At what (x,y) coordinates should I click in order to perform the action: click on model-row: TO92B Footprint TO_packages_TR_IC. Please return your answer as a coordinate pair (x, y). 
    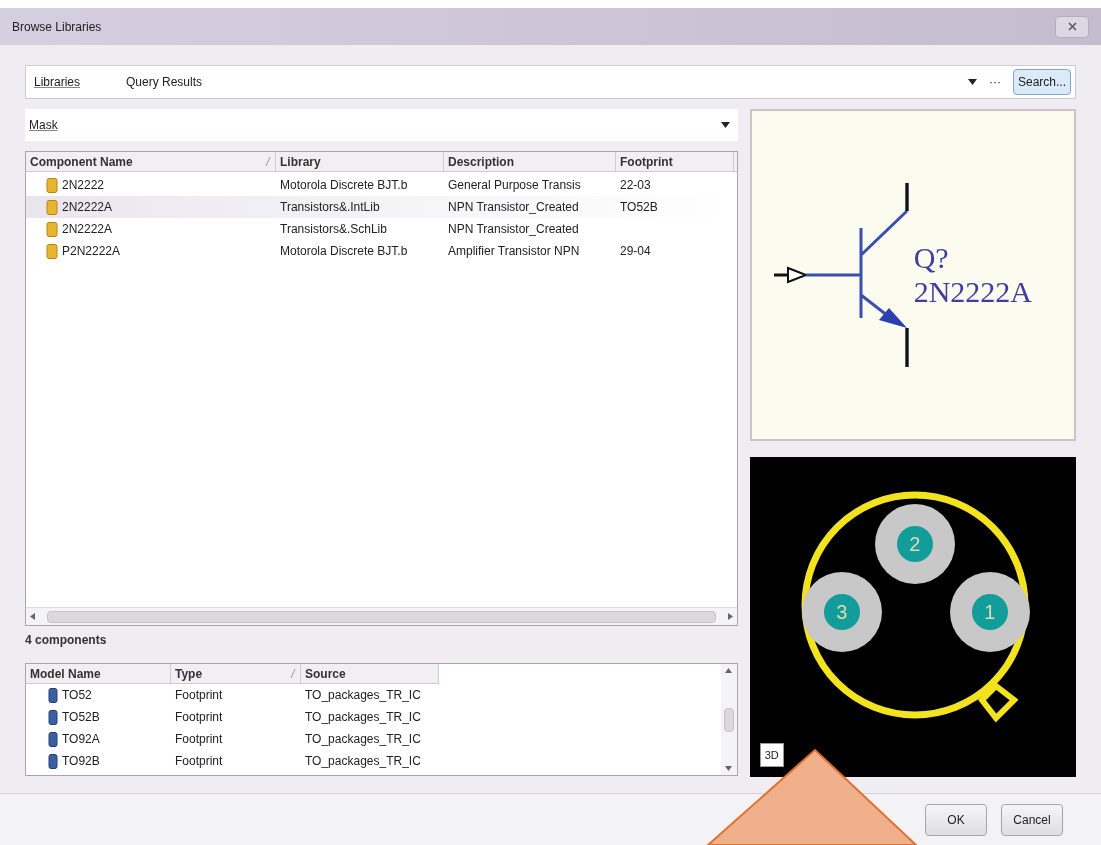
    Looking at the image, I should click on (373, 761).